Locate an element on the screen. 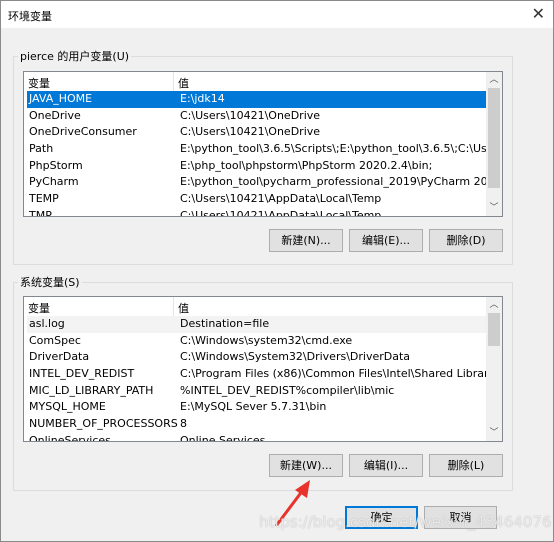  variable-name: TMP is located at coordinates (40, 212).